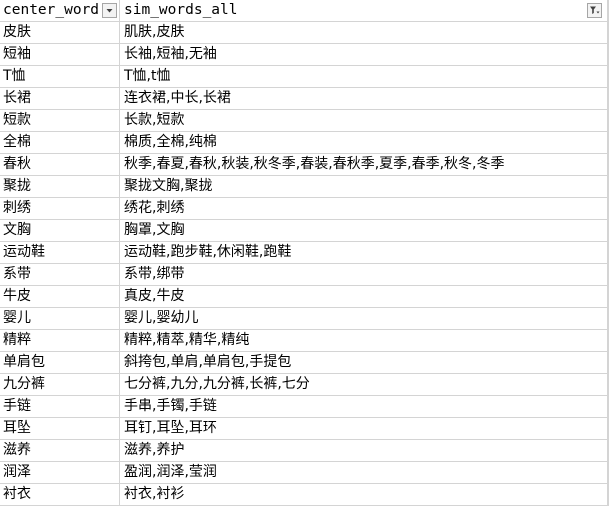  Describe the element at coordinates (60, 472) in the screenshot. I see `center-word-cell: 润泽` at that location.